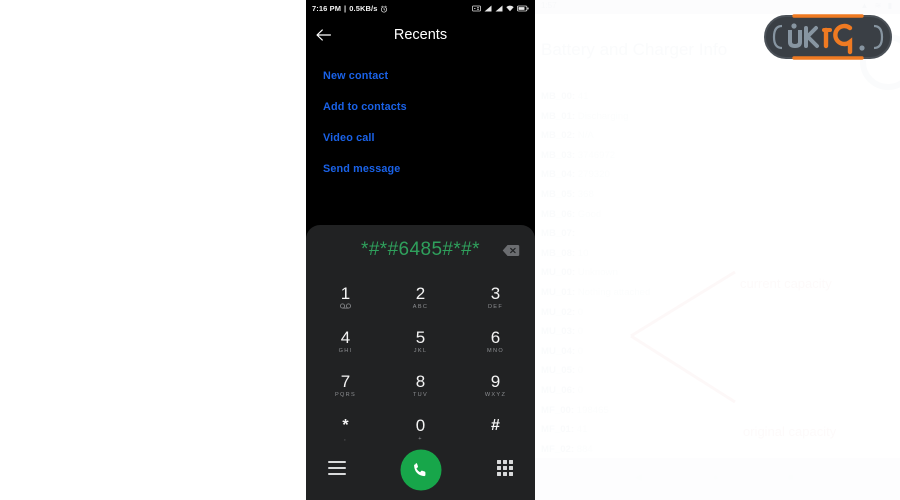 This screenshot has width=900, height=500. I want to click on app-bar: Recents, so click(420, 34).